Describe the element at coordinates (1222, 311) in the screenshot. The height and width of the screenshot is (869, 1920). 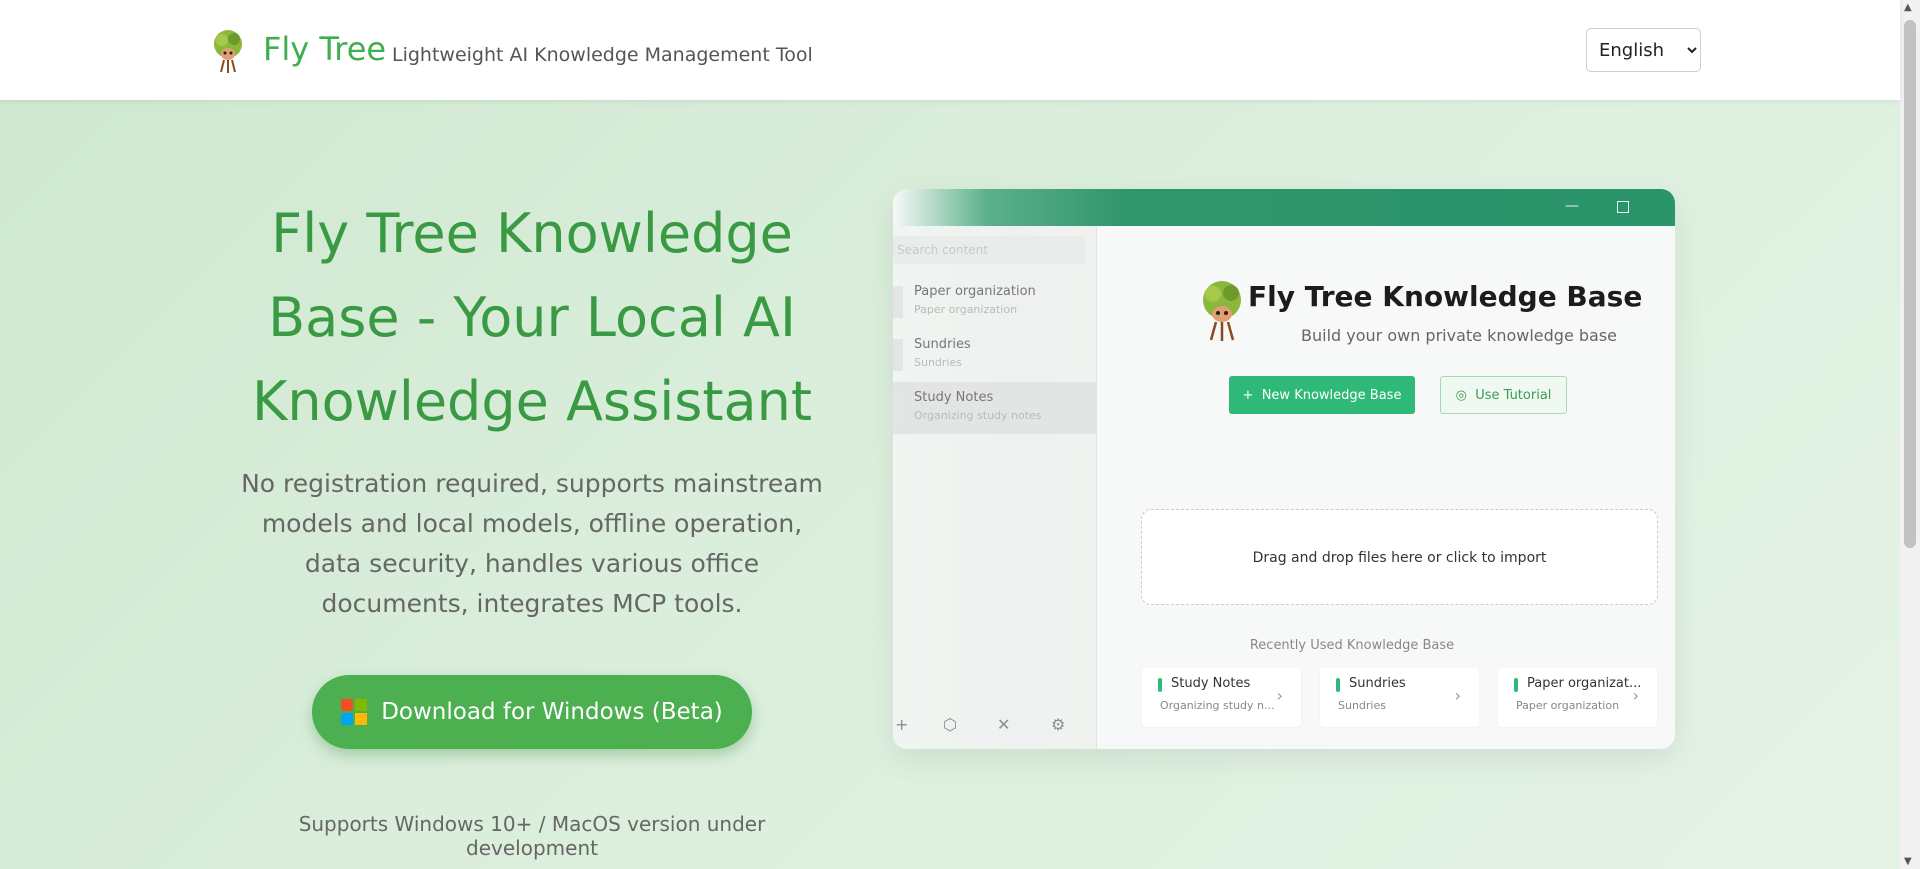
I see `fly-tree-mascot-icon` at that location.